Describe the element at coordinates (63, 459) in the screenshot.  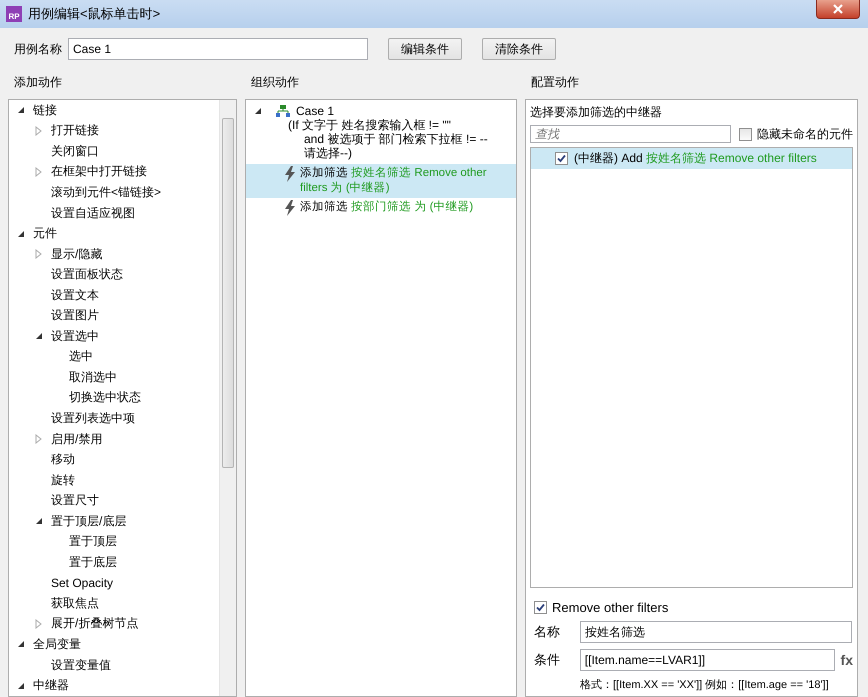
I see `tree-item: 移动` at that location.